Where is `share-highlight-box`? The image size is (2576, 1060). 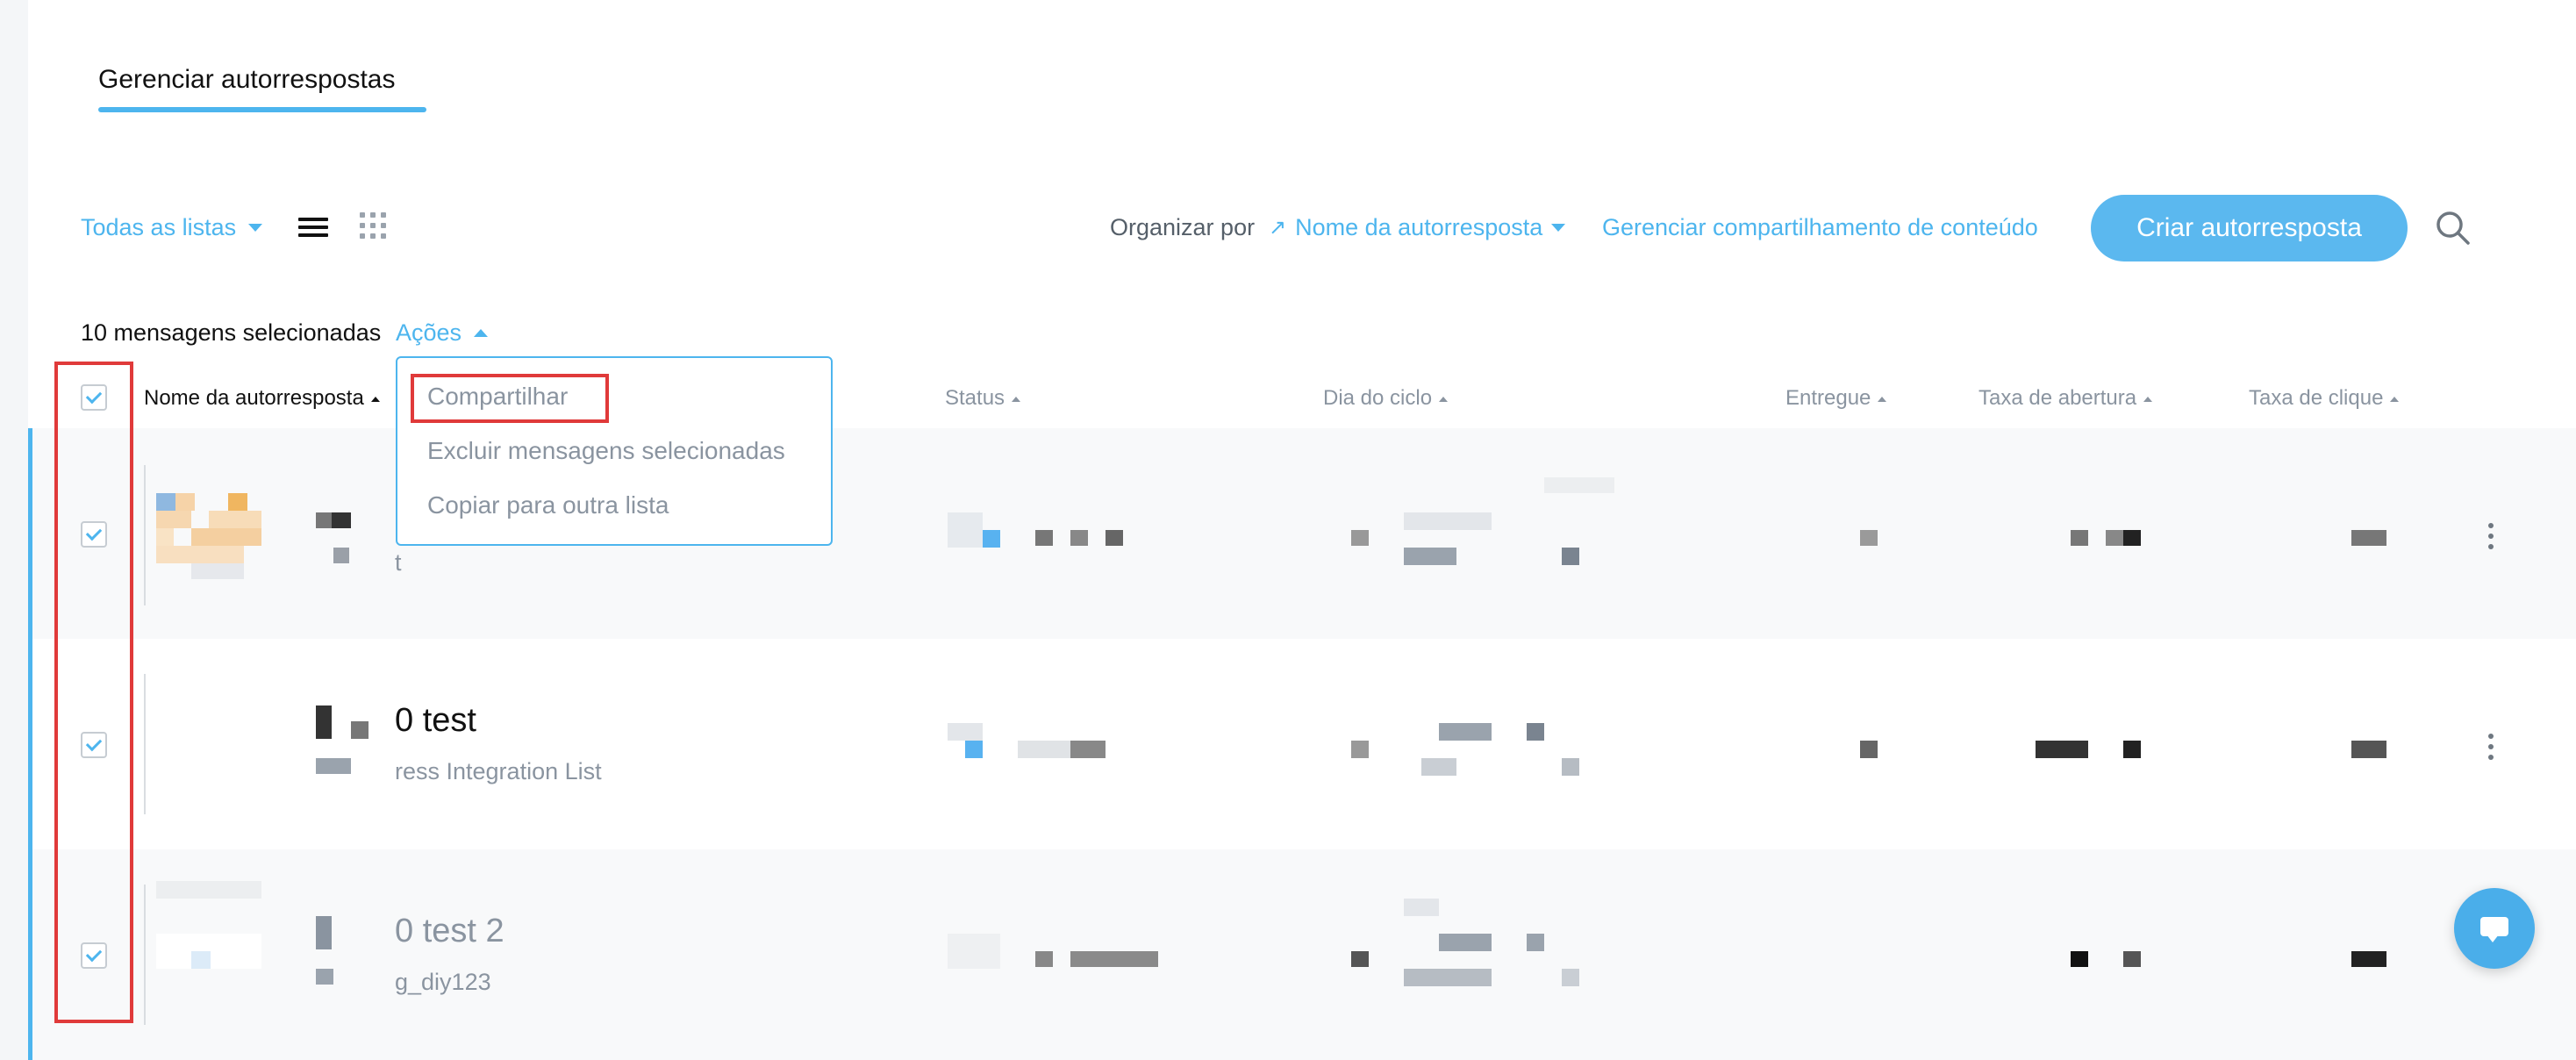
share-highlight-box is located at coordinates (510, 399).